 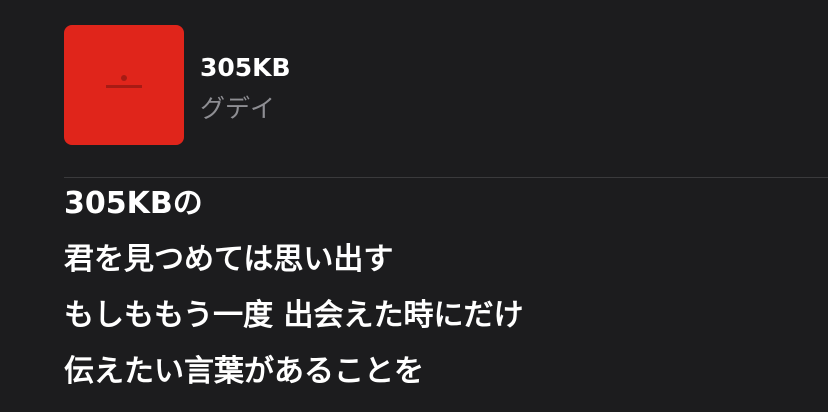 What do you see at coordinates (436, 322) in the screenshot?
I see `lyric-line: もしももう一度 出会えた時にだけ` at bounding box center [436, 322].